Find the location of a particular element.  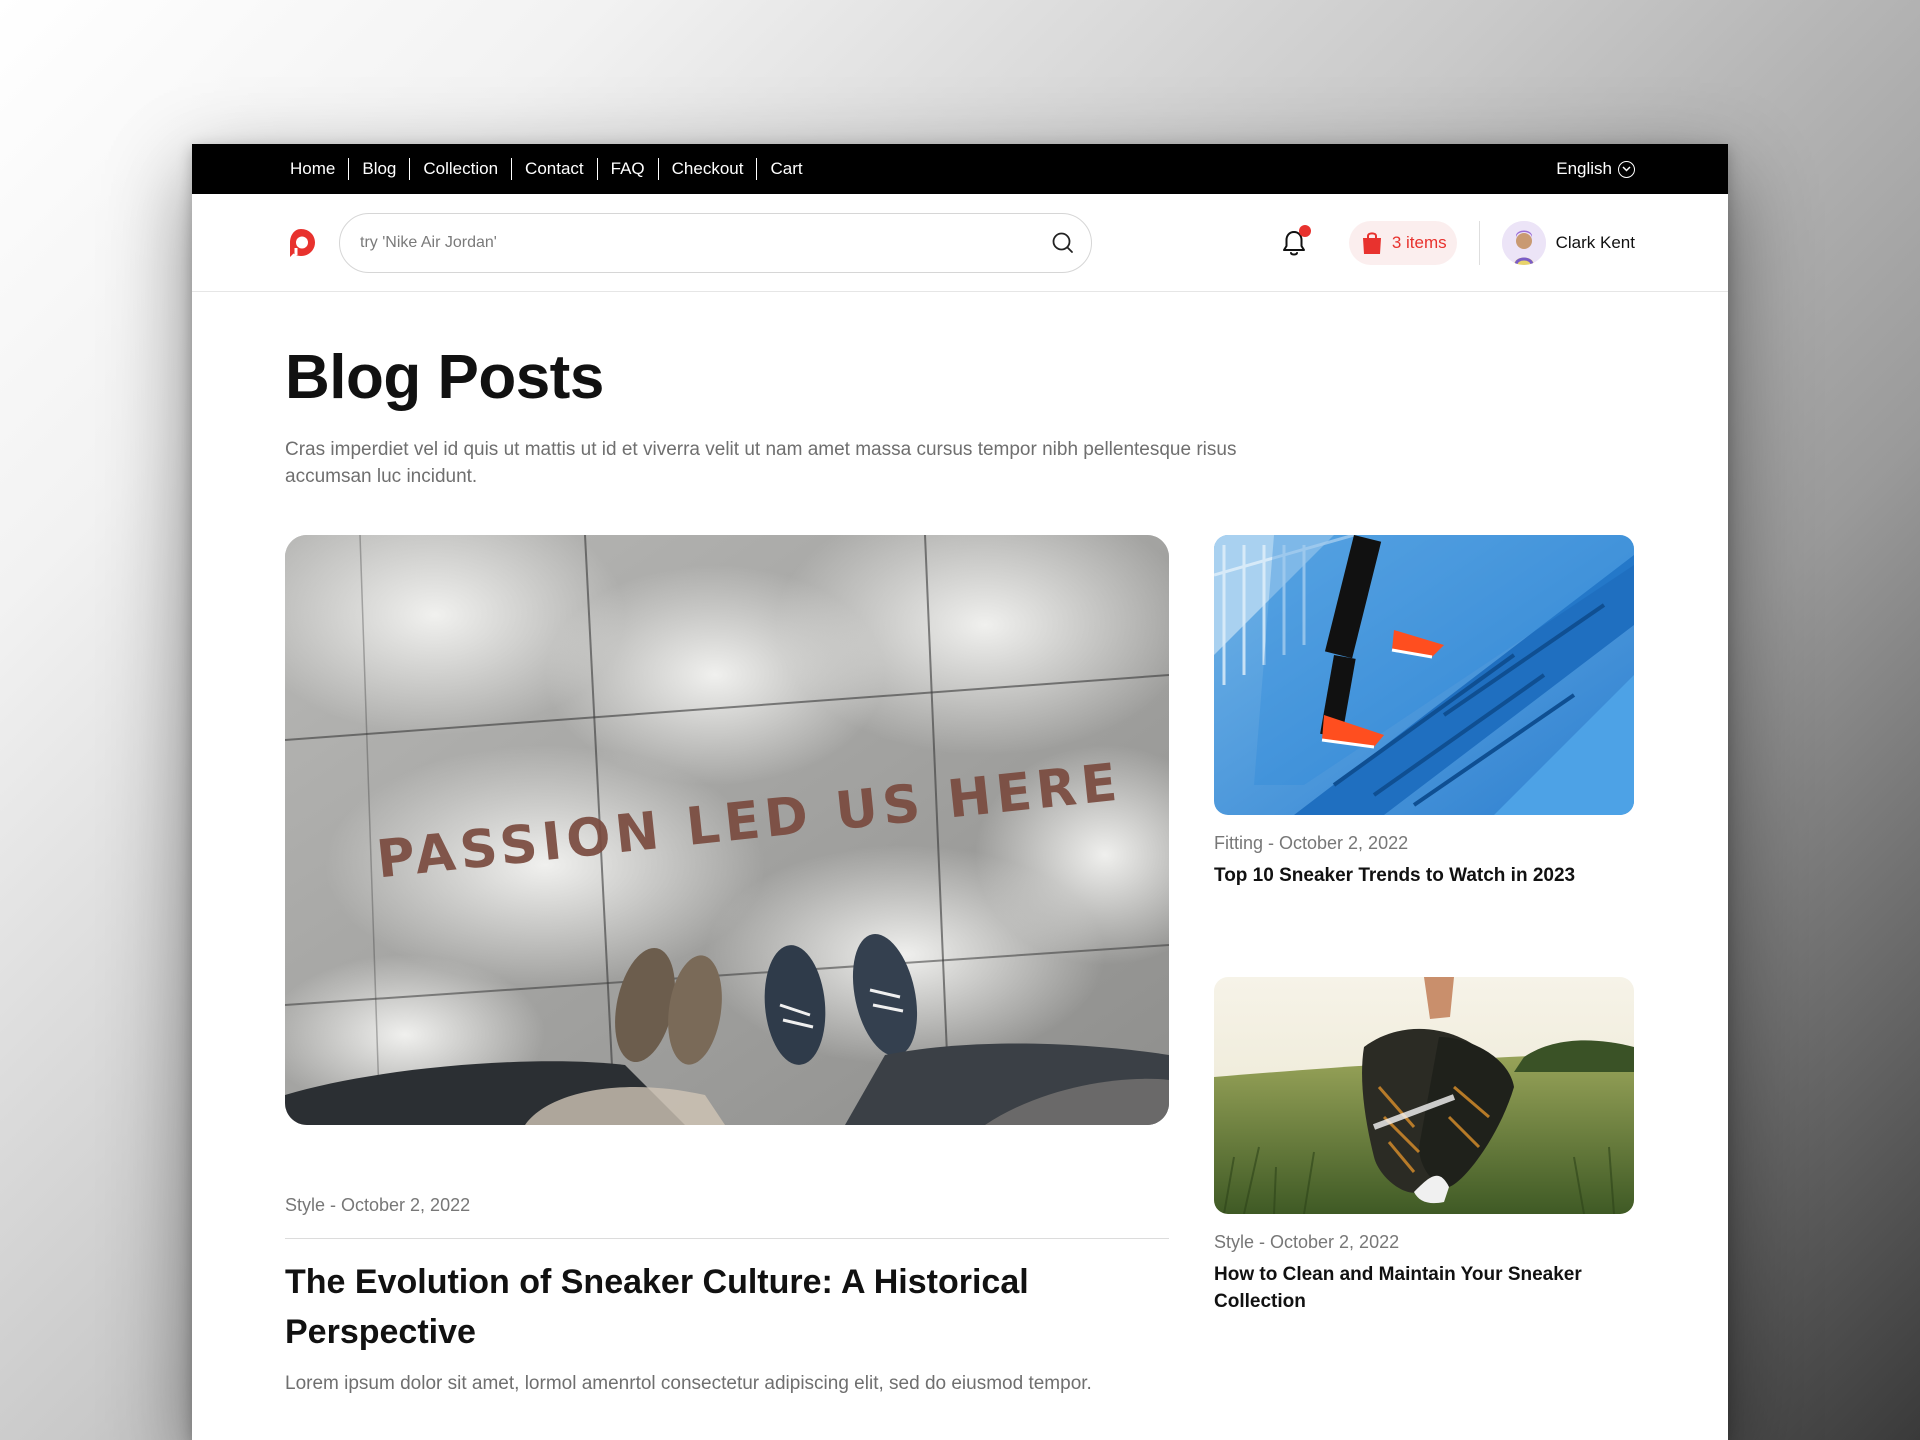

nav-cart-link: Cart is located at coordinates (785, 169).